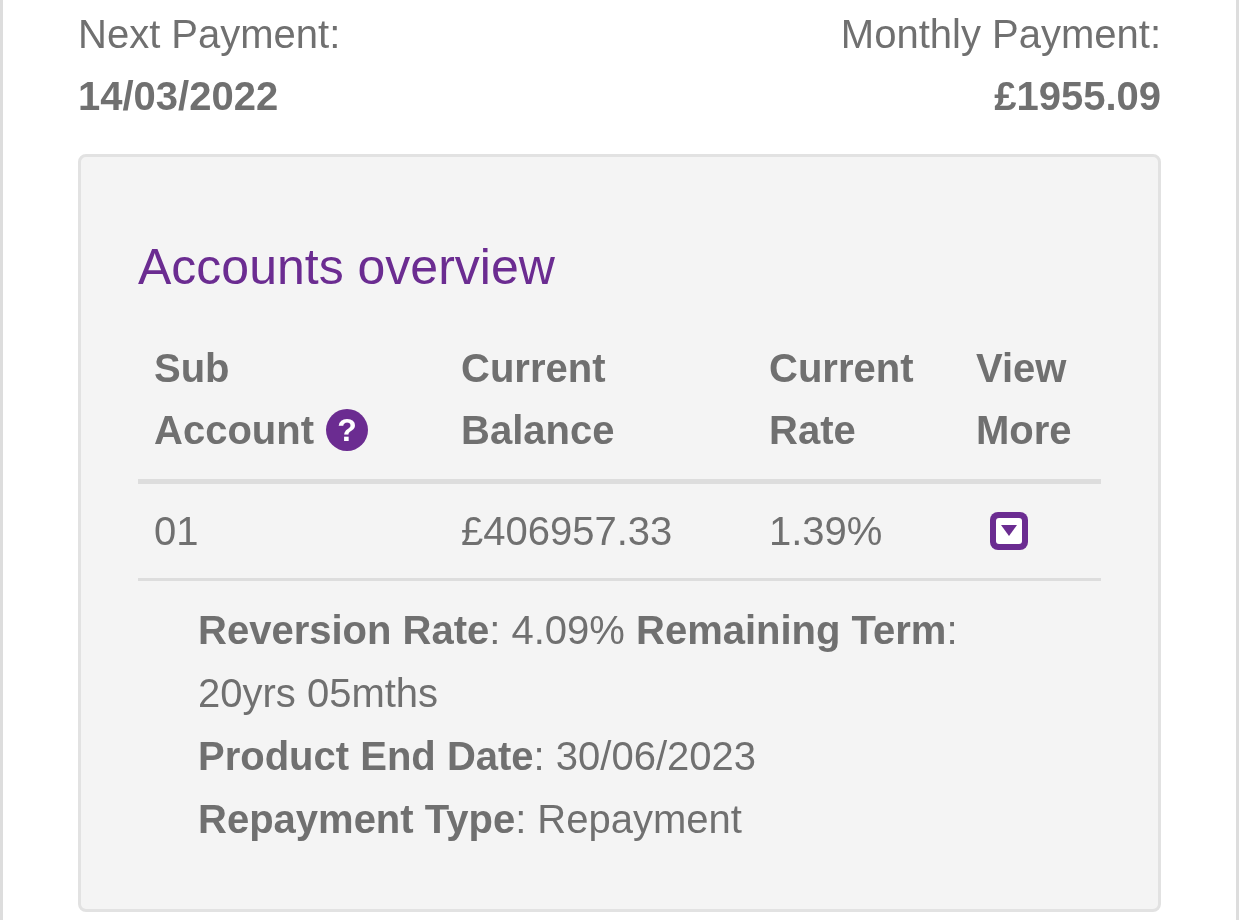  What do you see at coordinates (234, 430) in the screenshot?
I see `column-header: Account` at bounding box center [234, 430].